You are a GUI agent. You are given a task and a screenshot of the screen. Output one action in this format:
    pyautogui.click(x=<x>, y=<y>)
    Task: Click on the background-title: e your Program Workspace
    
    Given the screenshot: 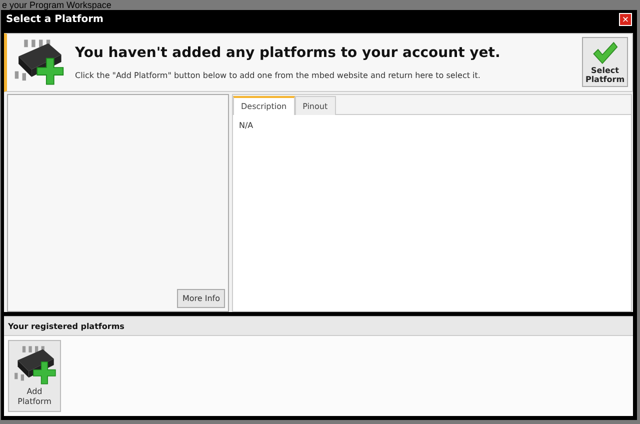 What is the action you would take?
    pyautogui.click(x=56, y=5)
    